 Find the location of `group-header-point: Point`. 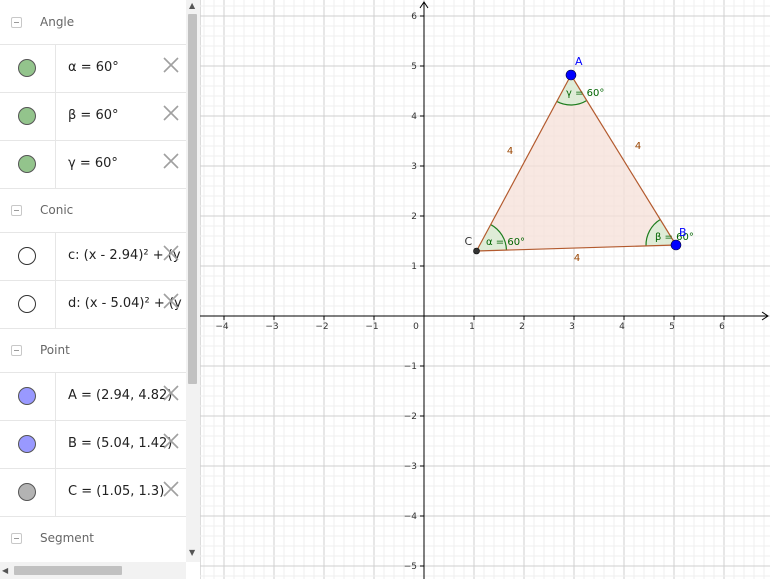

group-header-point: Point is located at coordinates (93, 350).